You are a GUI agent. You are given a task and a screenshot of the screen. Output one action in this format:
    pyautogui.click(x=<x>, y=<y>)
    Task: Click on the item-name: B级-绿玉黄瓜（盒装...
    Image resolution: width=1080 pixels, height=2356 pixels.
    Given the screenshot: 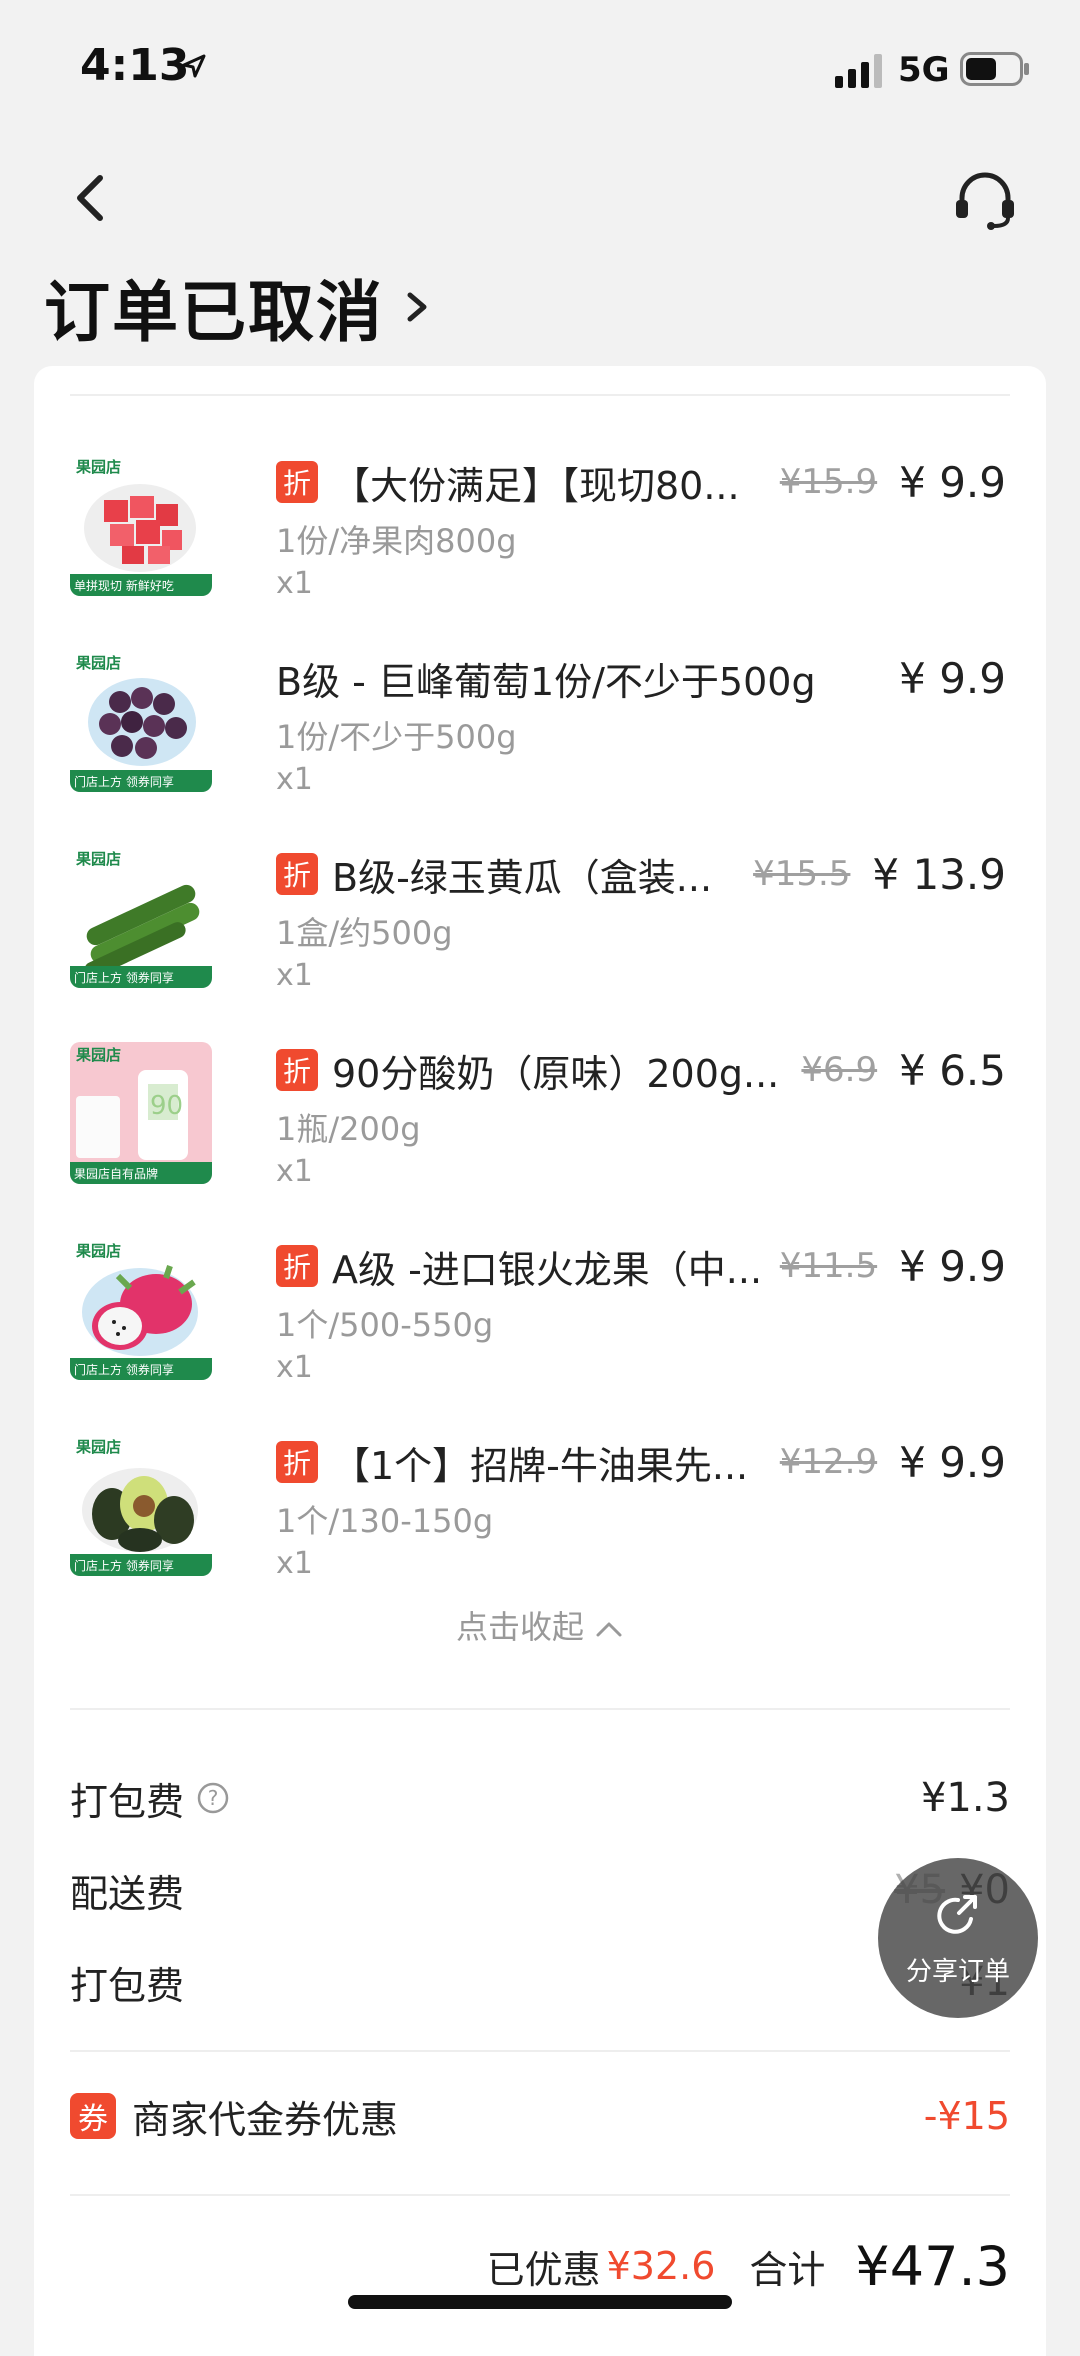 What is the action you would take?
    pyautogui.click(x=522, y=877)
    